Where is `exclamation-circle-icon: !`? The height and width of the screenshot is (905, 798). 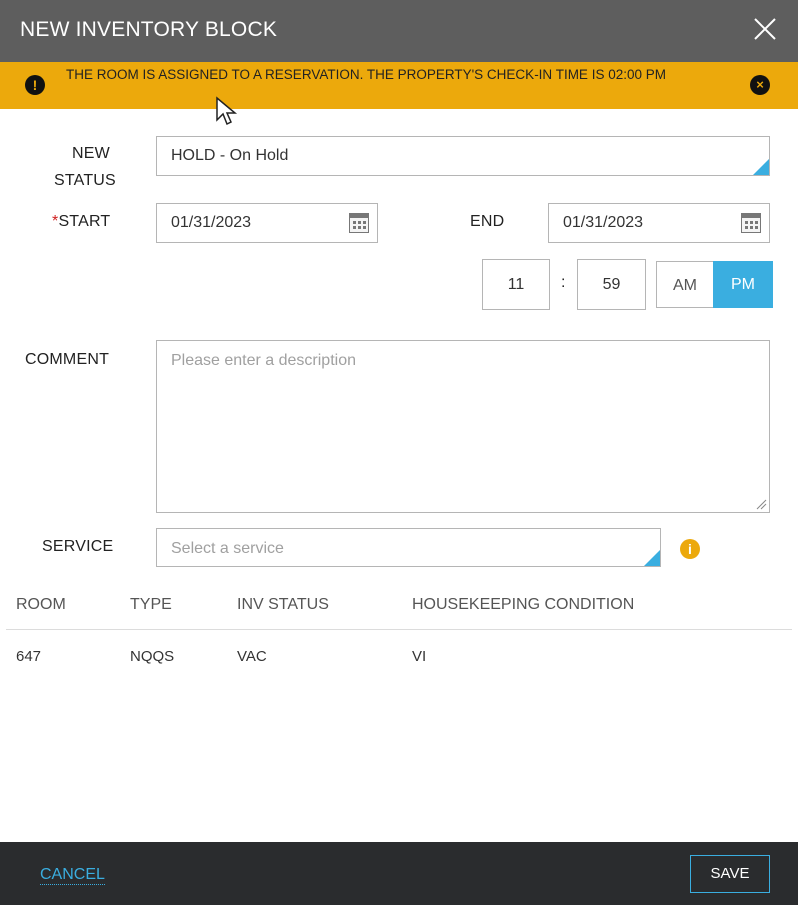 exclamation-circle-icon: ! is located at coordinates (35, 85).